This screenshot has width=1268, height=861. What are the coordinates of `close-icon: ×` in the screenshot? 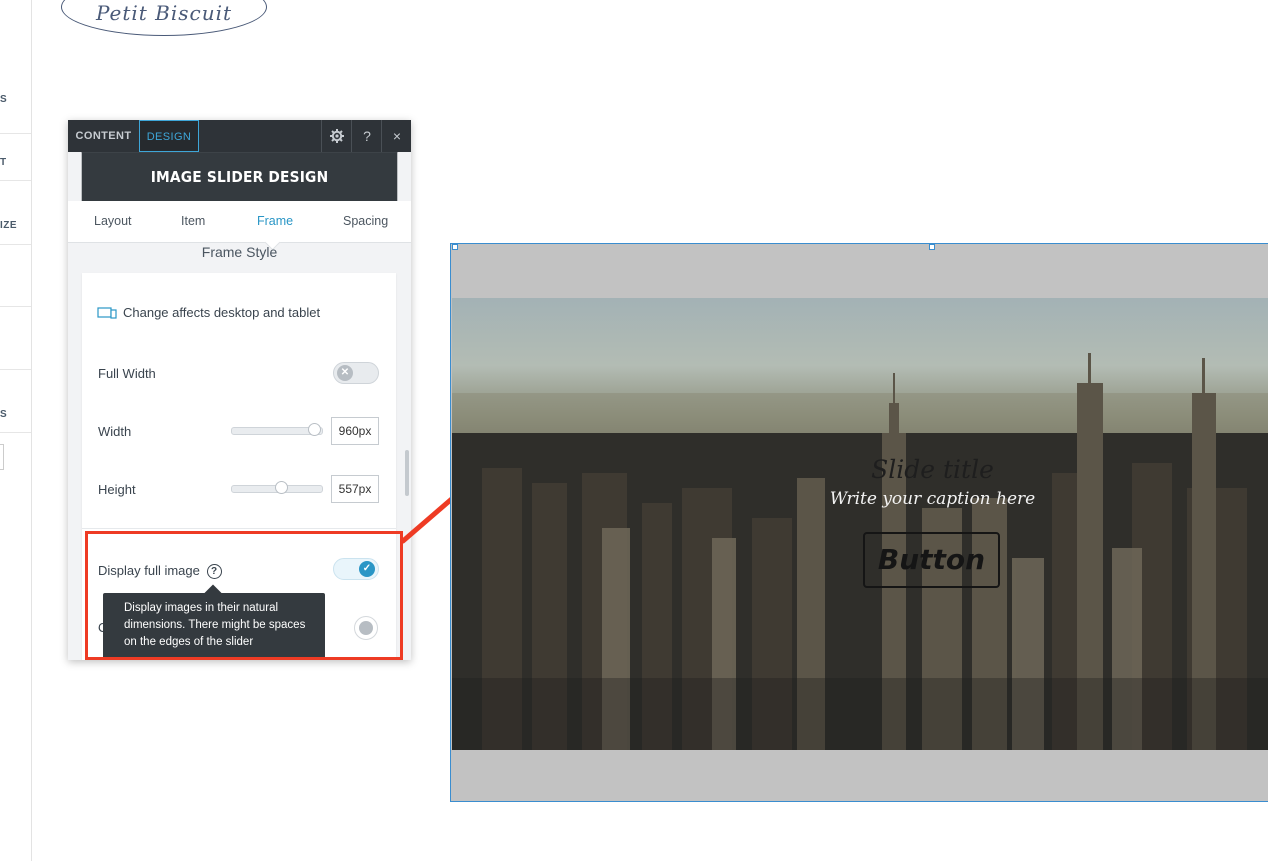 It's located at (396, 136).